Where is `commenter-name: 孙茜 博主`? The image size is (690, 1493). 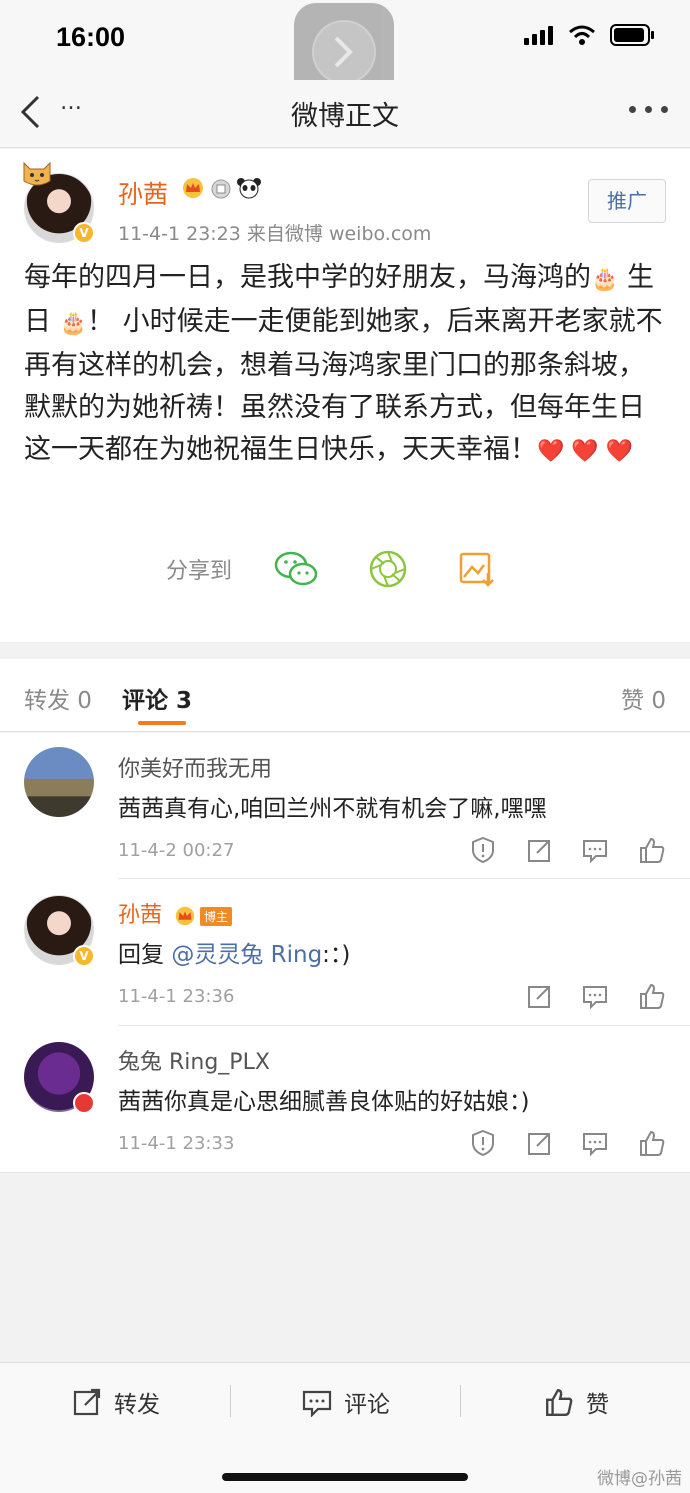
commenter-name: 孙茜 博主 is located at coordinates (175, 913).